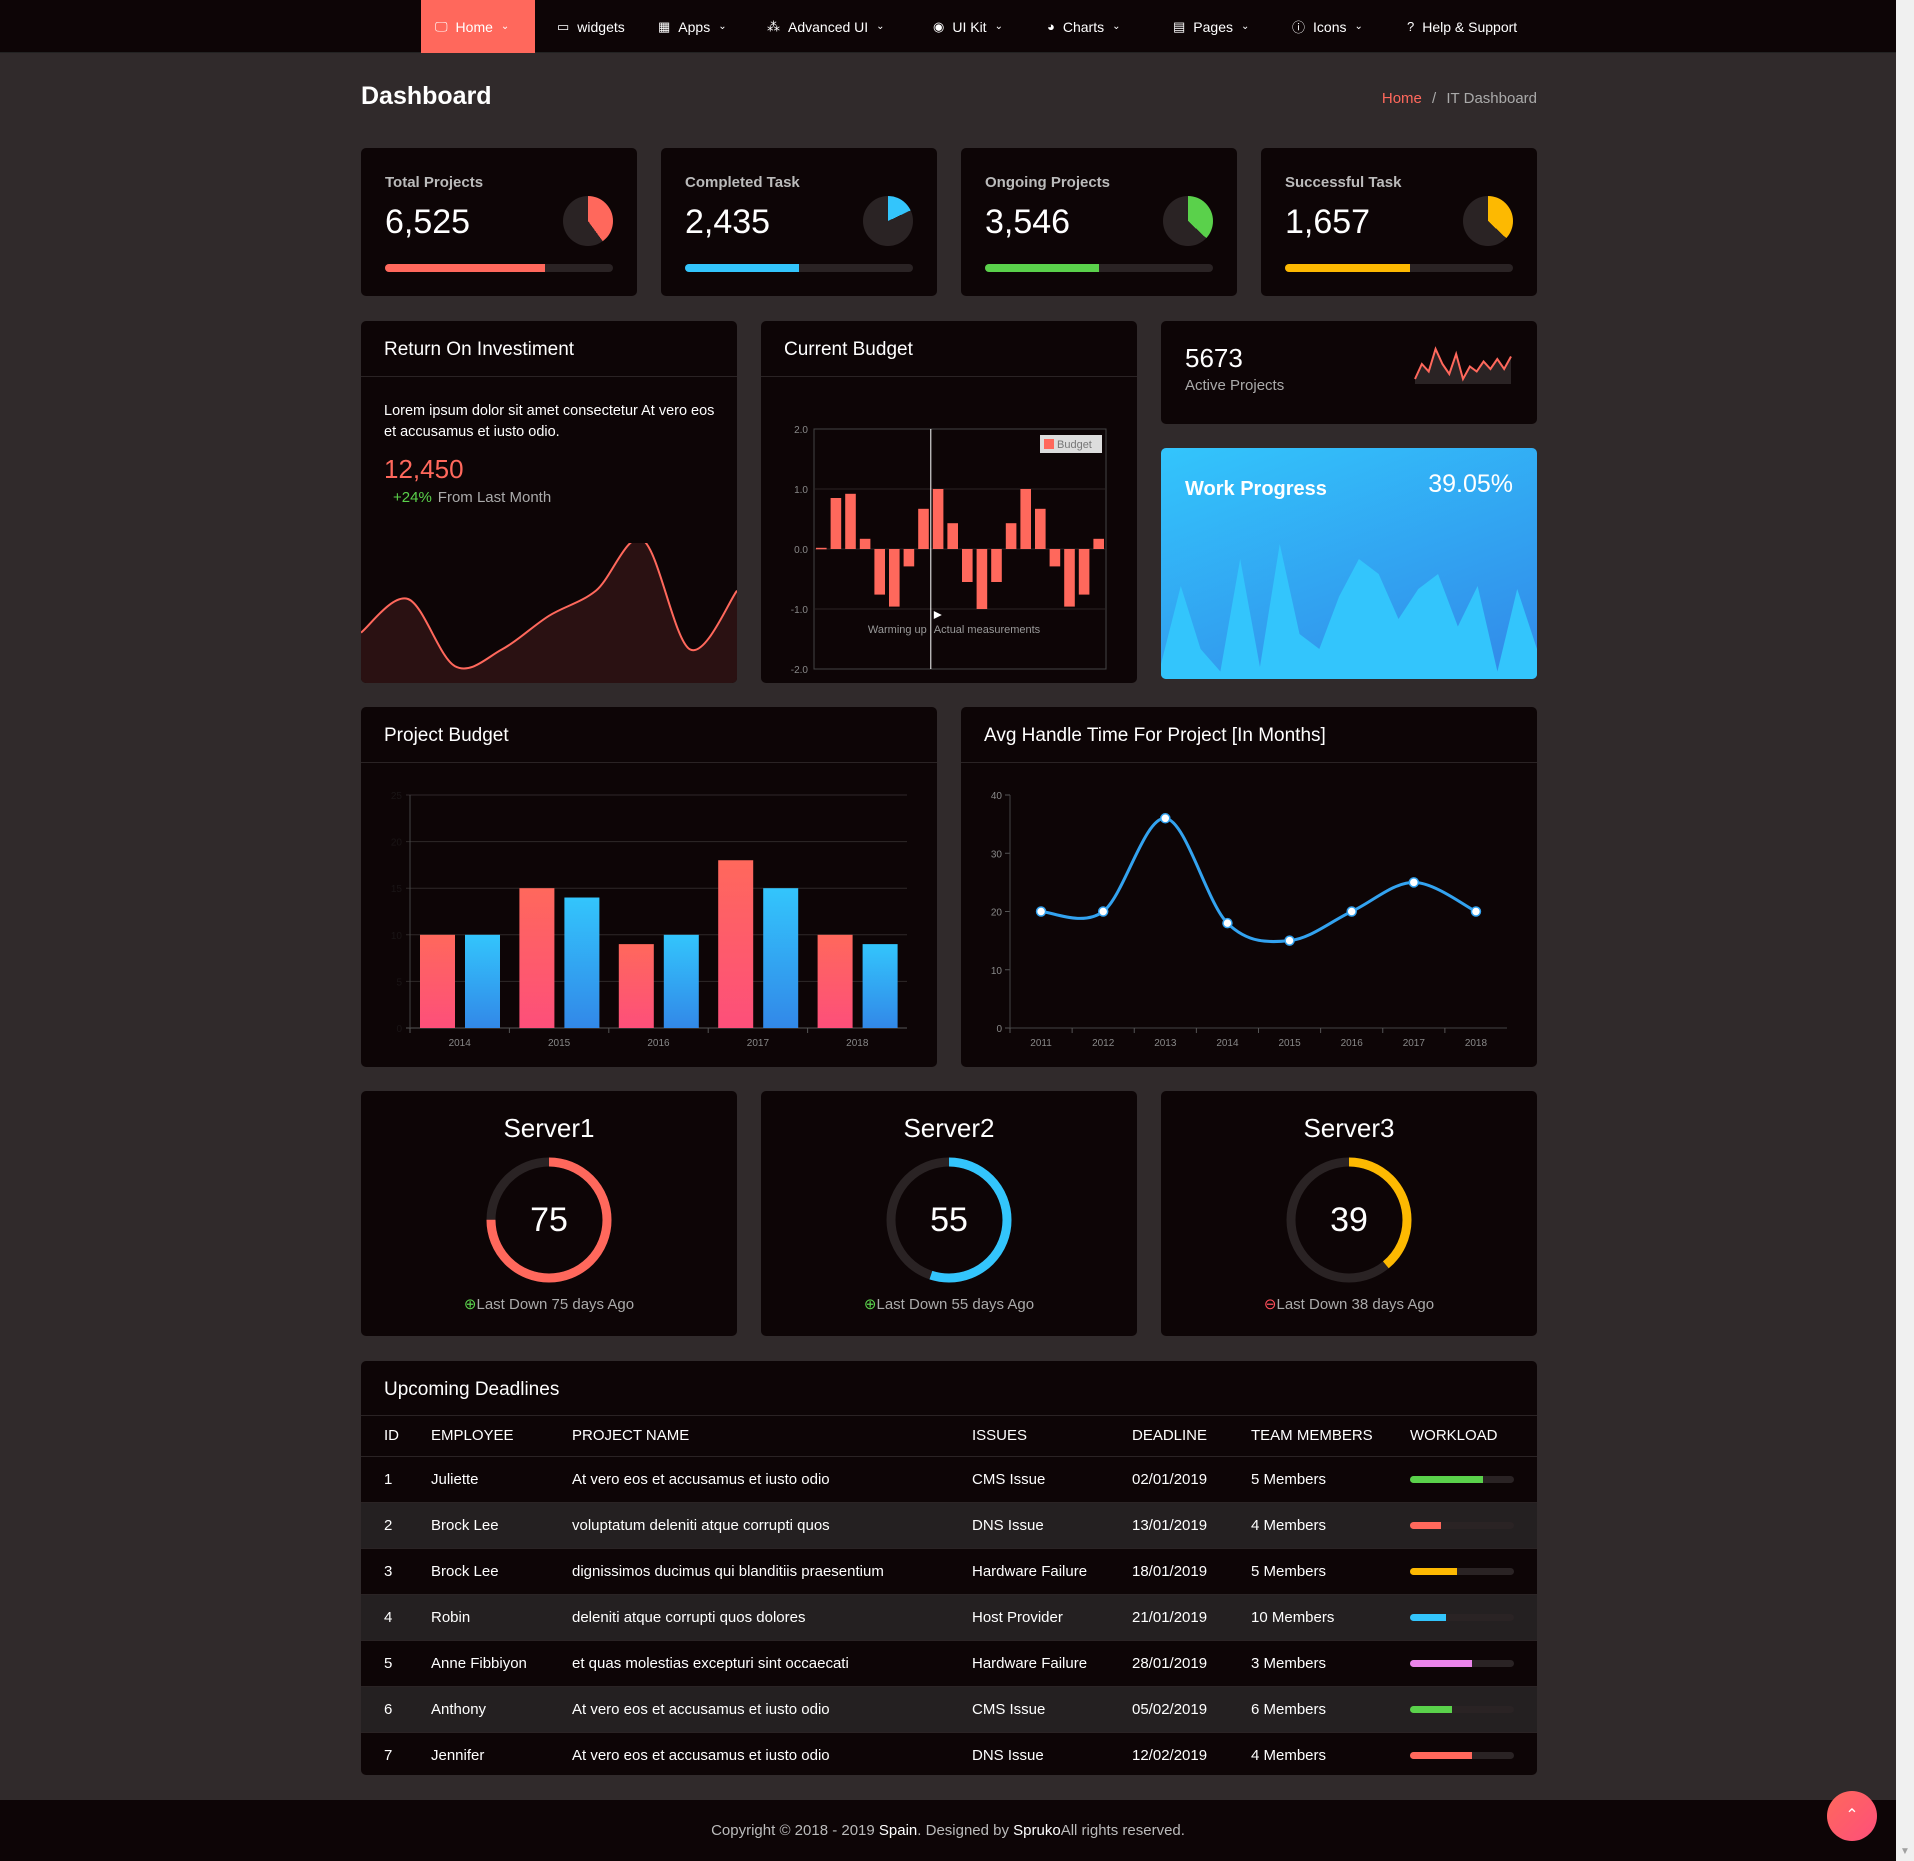  What do you see at coordinates (664, 26) in the screenshot?
I see `grid-icon: ▦` at bounding box center [664, 26].